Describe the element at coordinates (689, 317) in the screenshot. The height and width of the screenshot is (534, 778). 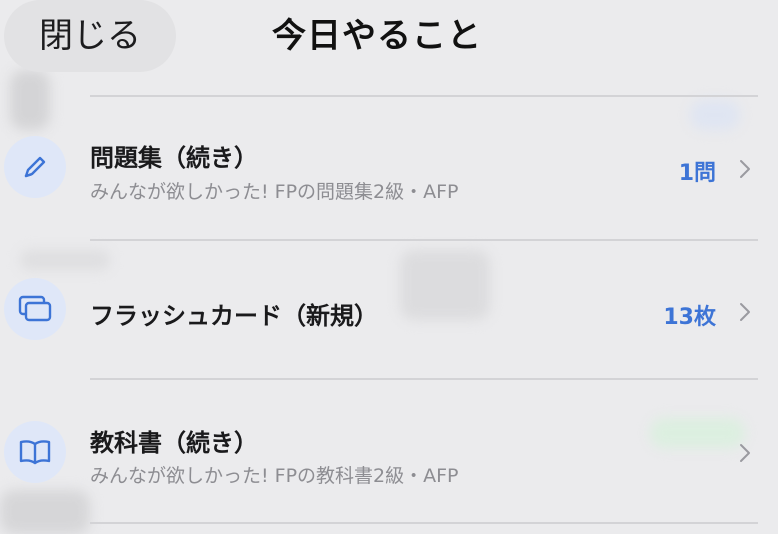
I see `task-count: 13枚` at that location.